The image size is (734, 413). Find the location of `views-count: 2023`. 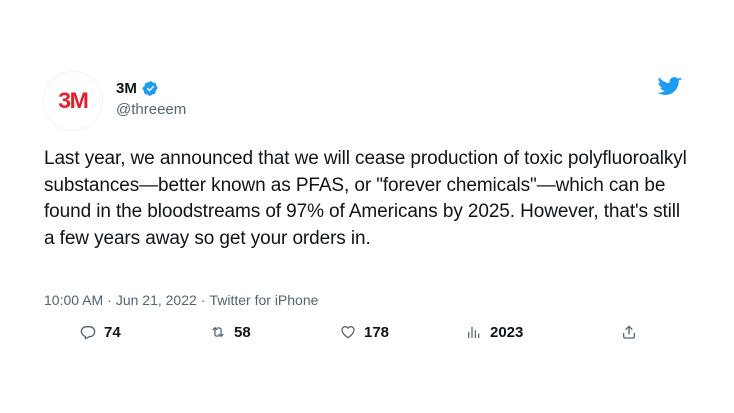

views-count: 2023 is located at coordinates (507, 332).